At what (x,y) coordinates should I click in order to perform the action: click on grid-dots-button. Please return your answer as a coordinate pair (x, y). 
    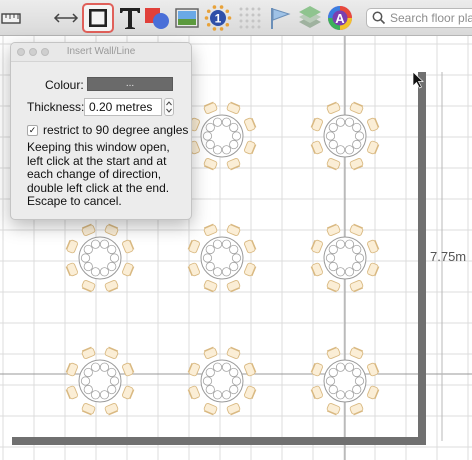
    Looking at the image, I should click on (250, 18).